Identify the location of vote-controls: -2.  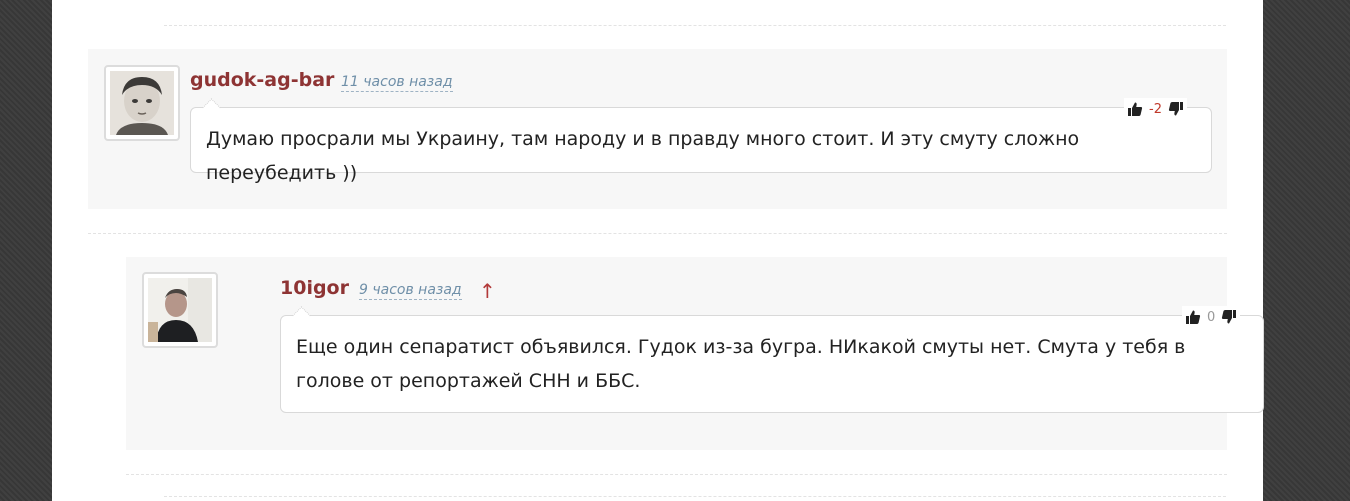
(1155, 109).